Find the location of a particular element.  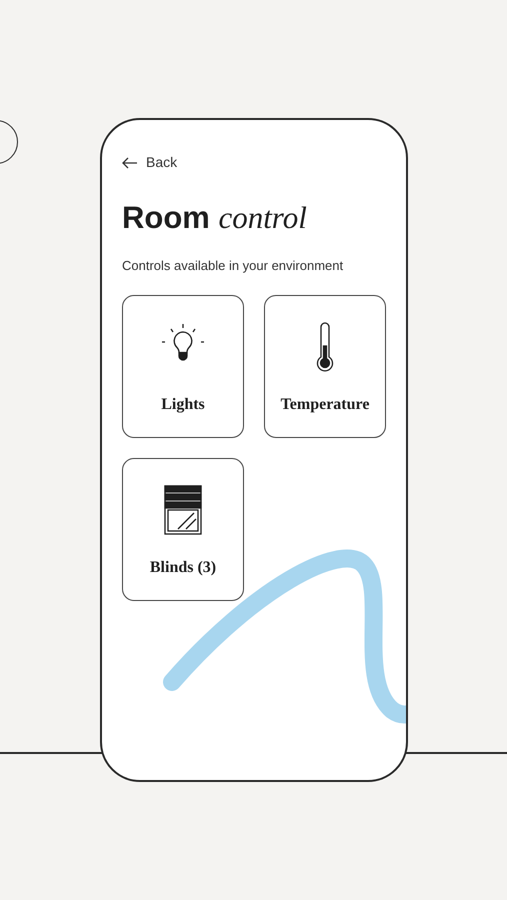

control-card: Blinds (3) is located at coordinates (183, 530).